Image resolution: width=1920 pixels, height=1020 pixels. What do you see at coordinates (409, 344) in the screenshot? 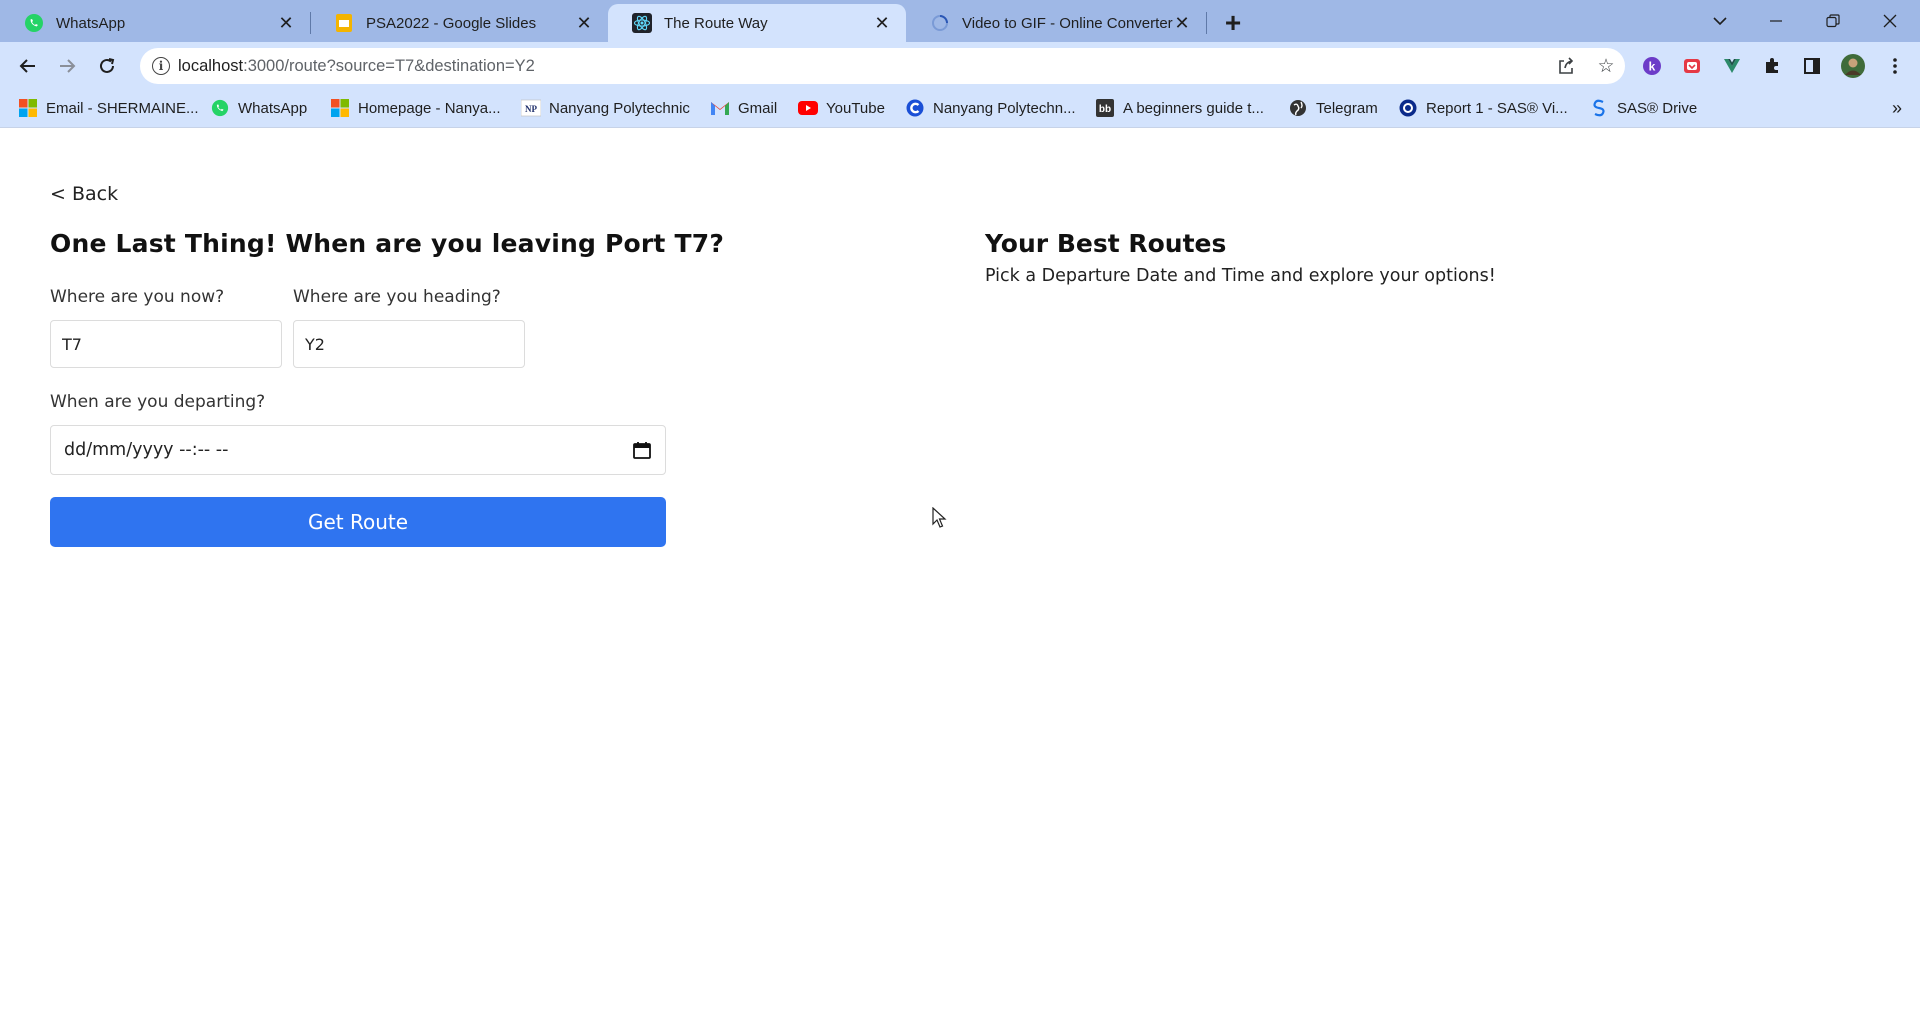
I see `destination-input` at bounding box center [409, 344].